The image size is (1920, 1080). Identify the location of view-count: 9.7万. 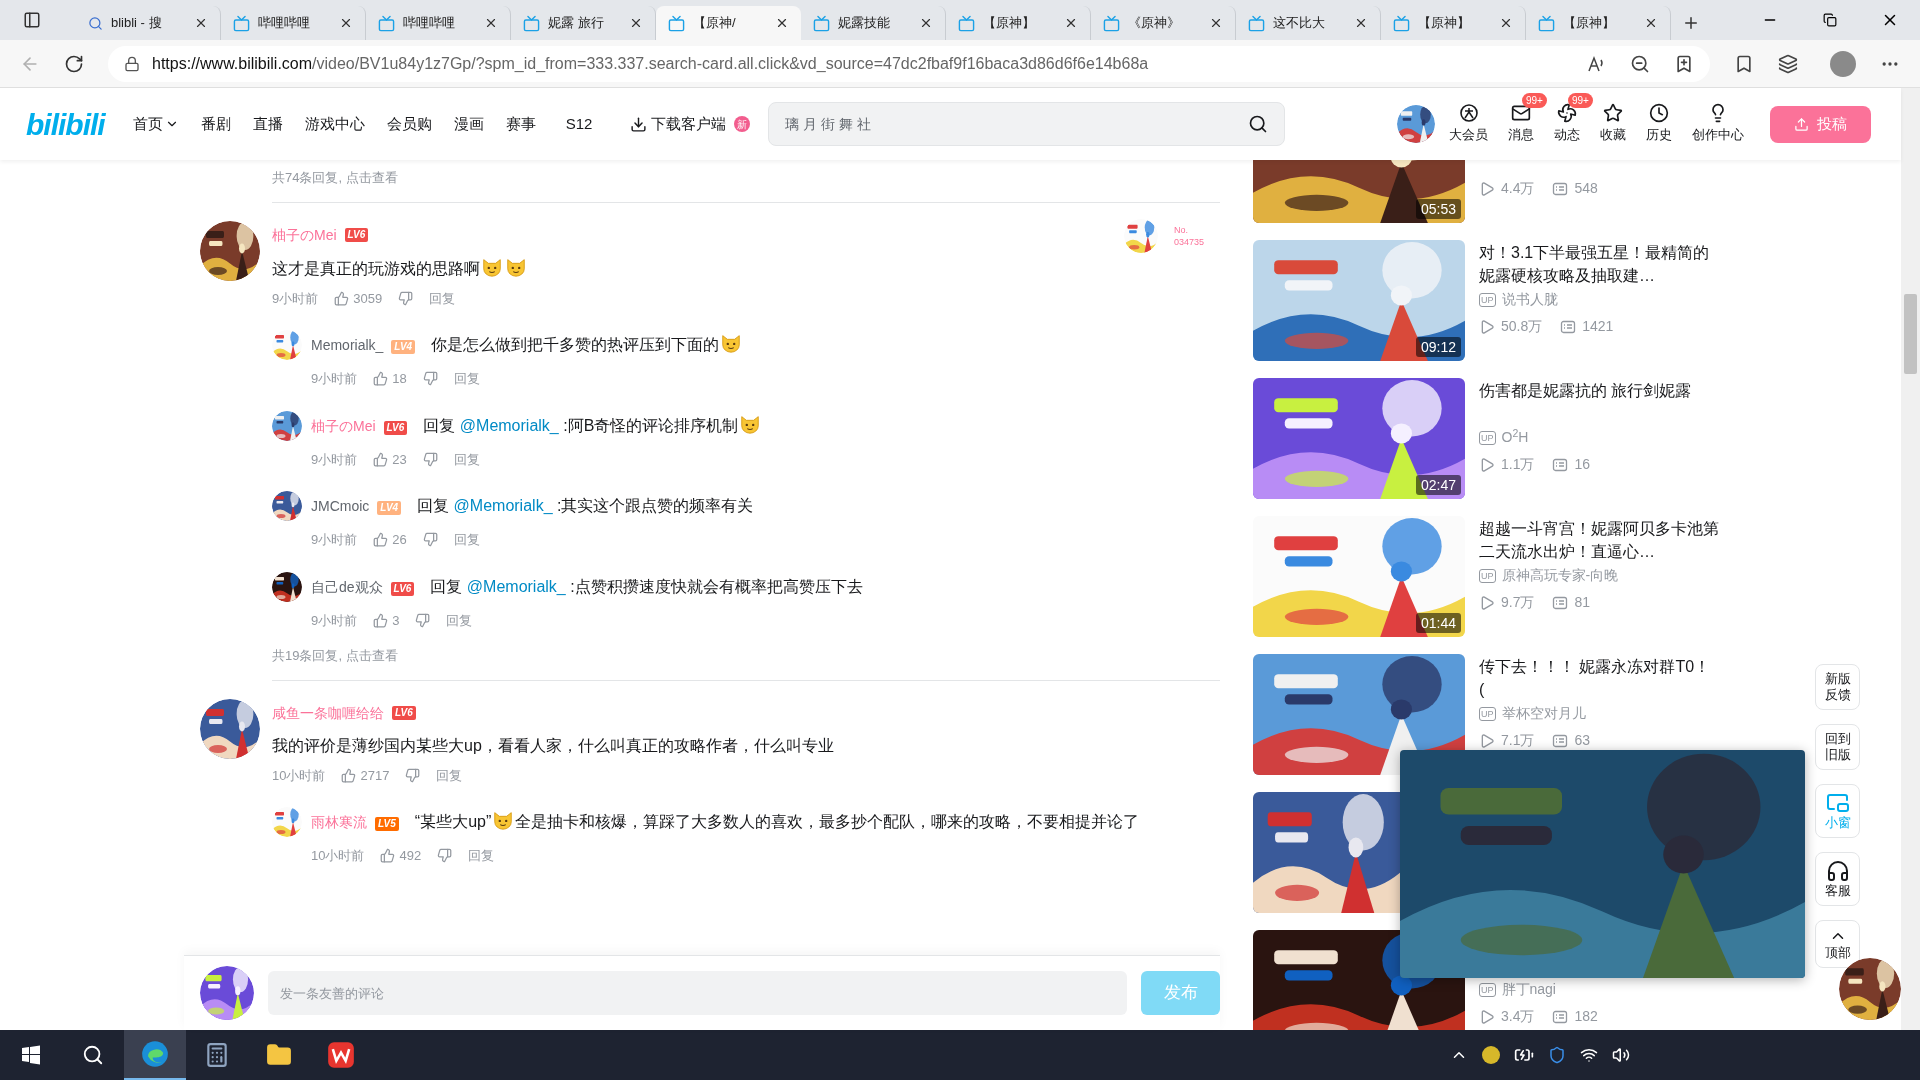
(1518, 602).